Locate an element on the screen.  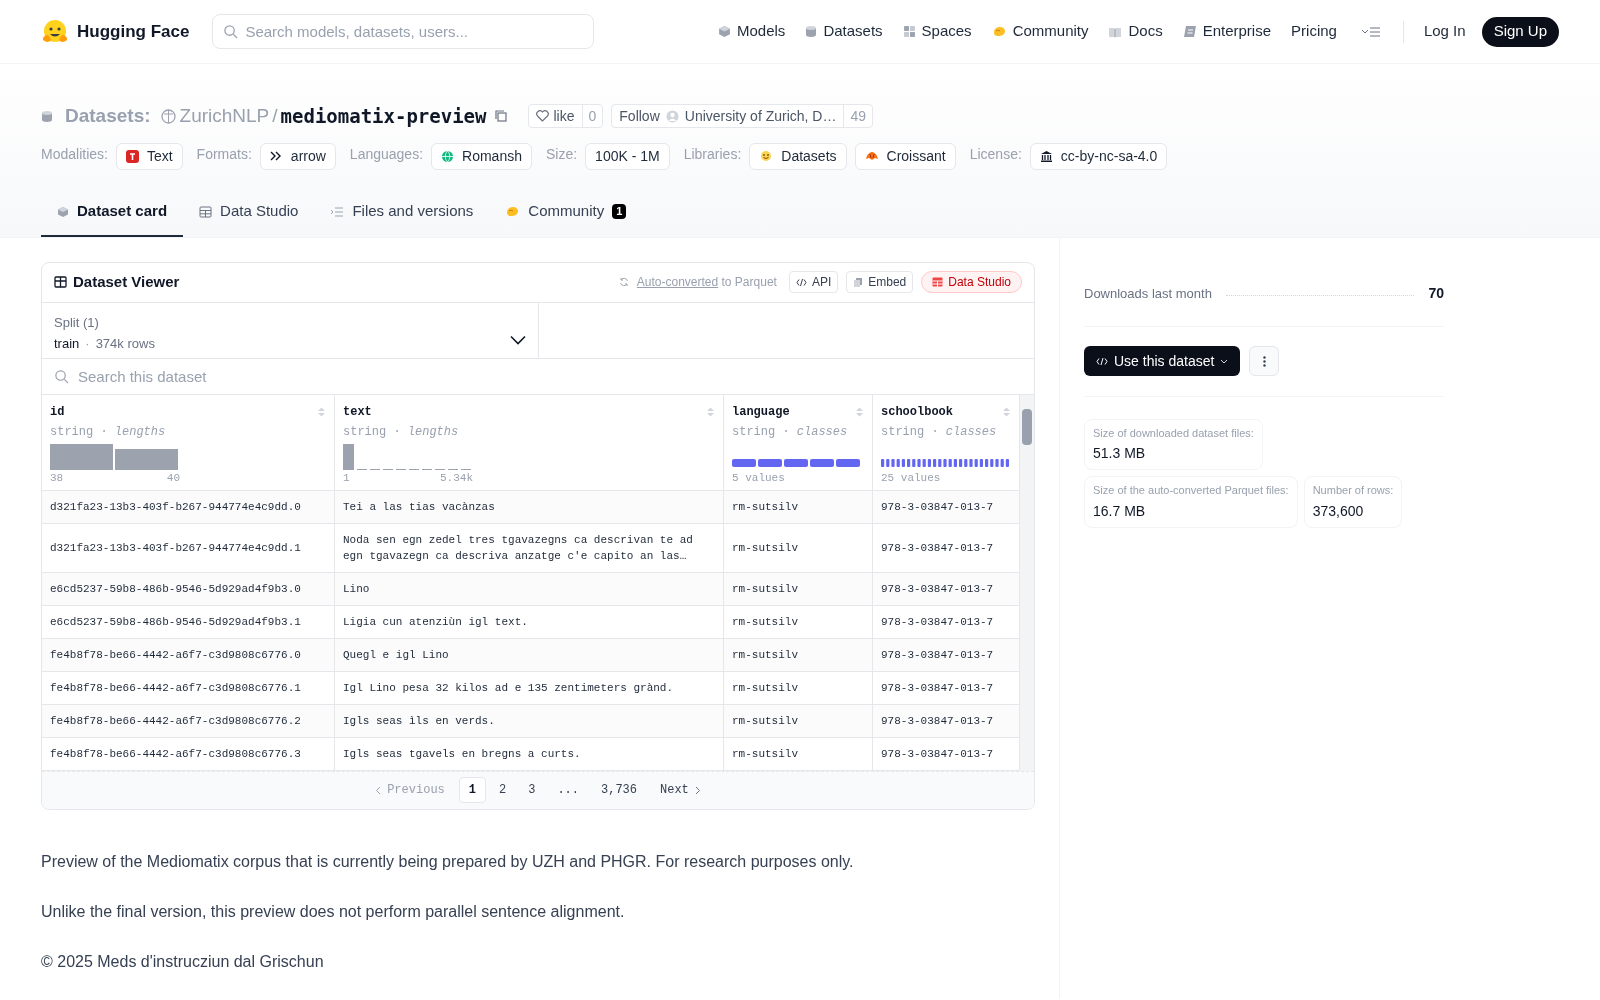
split-value: train is located at coordinates (67, 344).